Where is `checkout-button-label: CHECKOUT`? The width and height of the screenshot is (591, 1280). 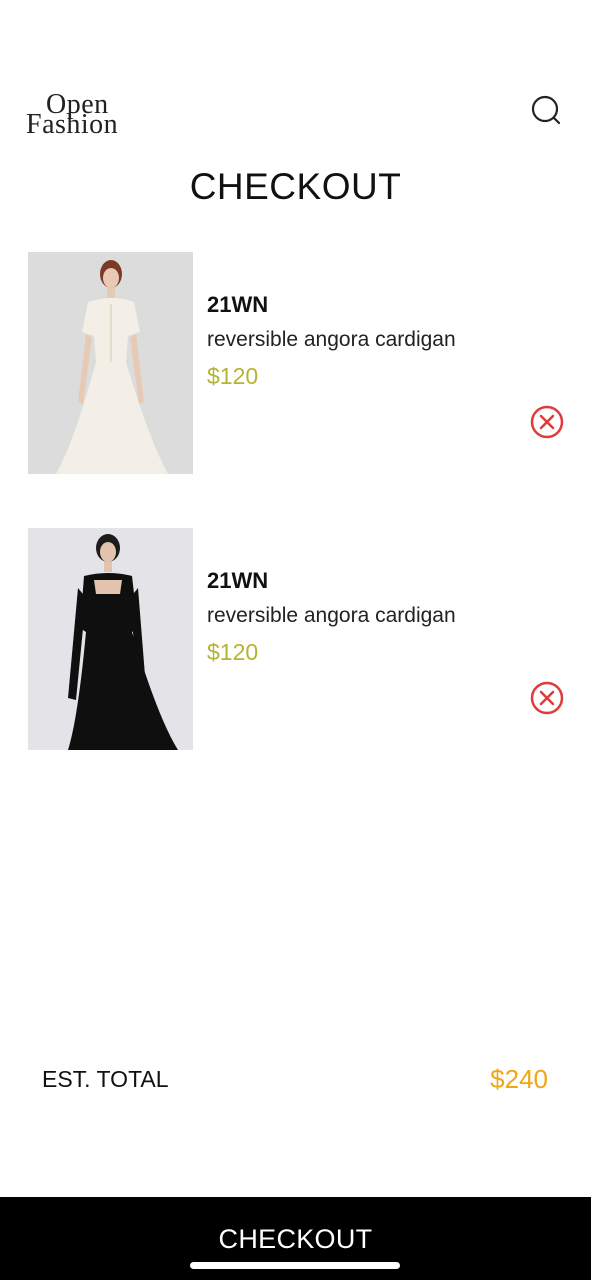 checkout-button-label: CHECKOUT is located at coordinates (295, 1239).